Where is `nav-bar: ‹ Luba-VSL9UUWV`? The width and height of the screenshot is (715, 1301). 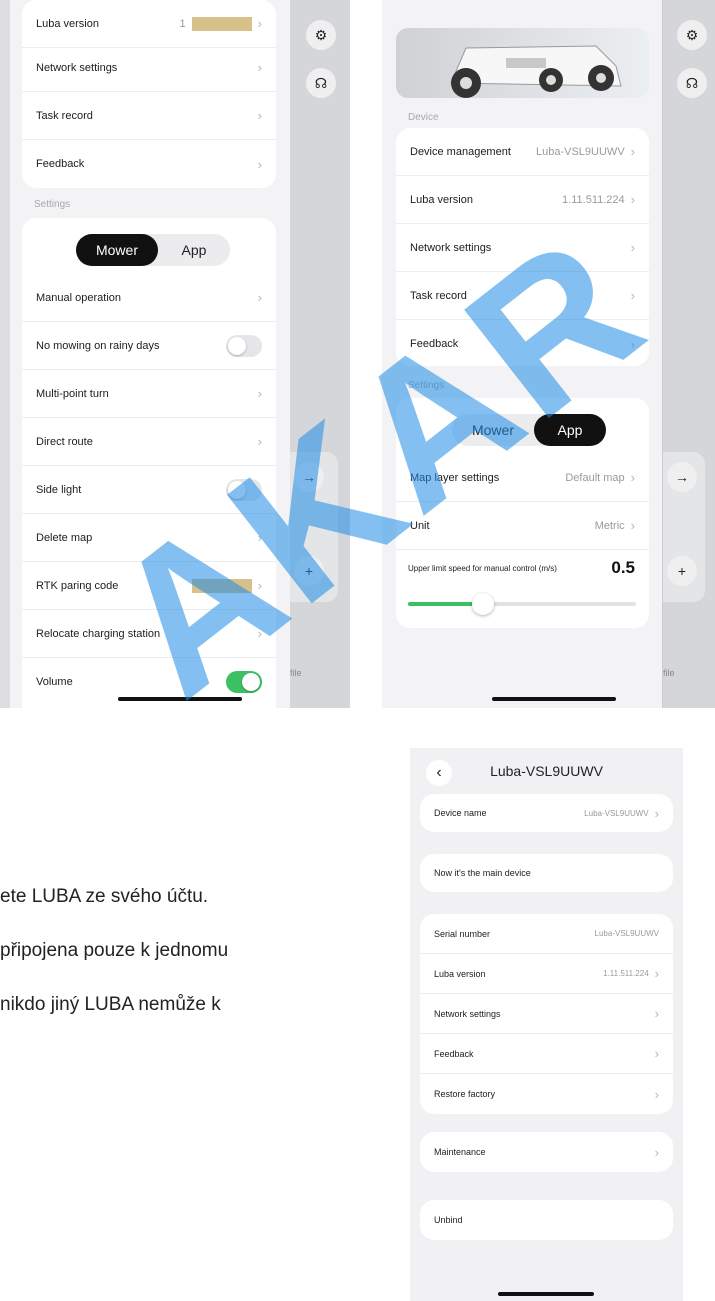
nav-bar: ‹ Luba-VSL9UUWV is located at coordinates (546, 773).